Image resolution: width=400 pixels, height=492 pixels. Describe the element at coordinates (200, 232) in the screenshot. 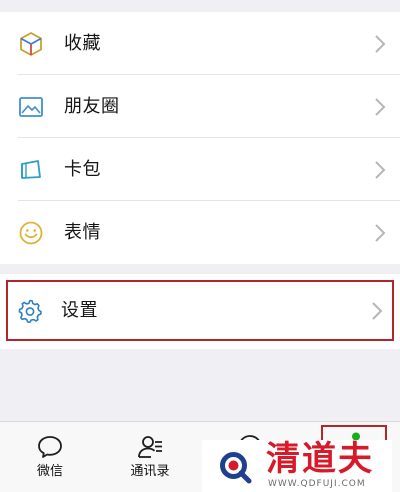

I see `menu-item-stickers: 表情` at that location.